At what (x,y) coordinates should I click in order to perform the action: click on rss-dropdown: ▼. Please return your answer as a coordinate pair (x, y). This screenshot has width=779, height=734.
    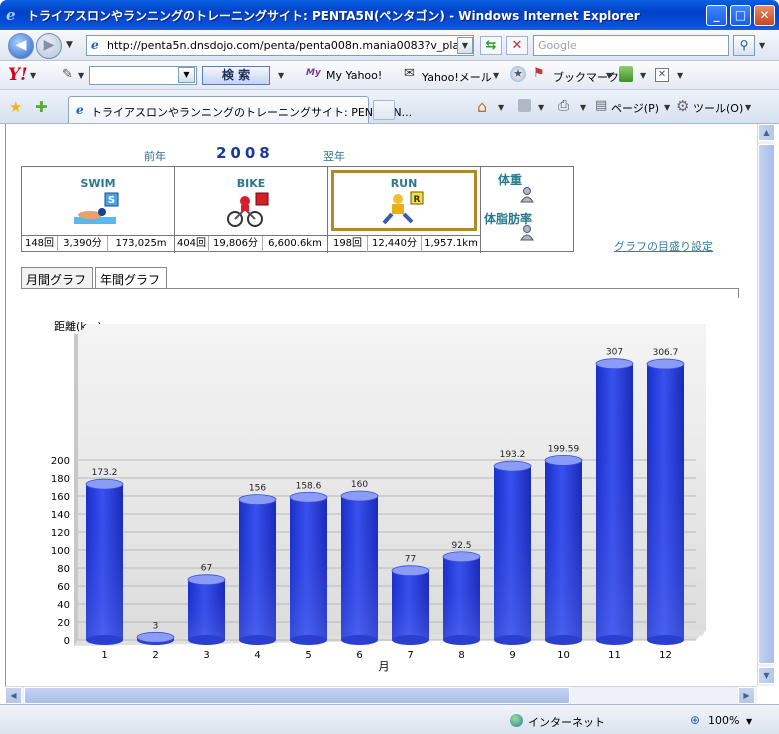
    Looking at the image, I should click on (541, 107).